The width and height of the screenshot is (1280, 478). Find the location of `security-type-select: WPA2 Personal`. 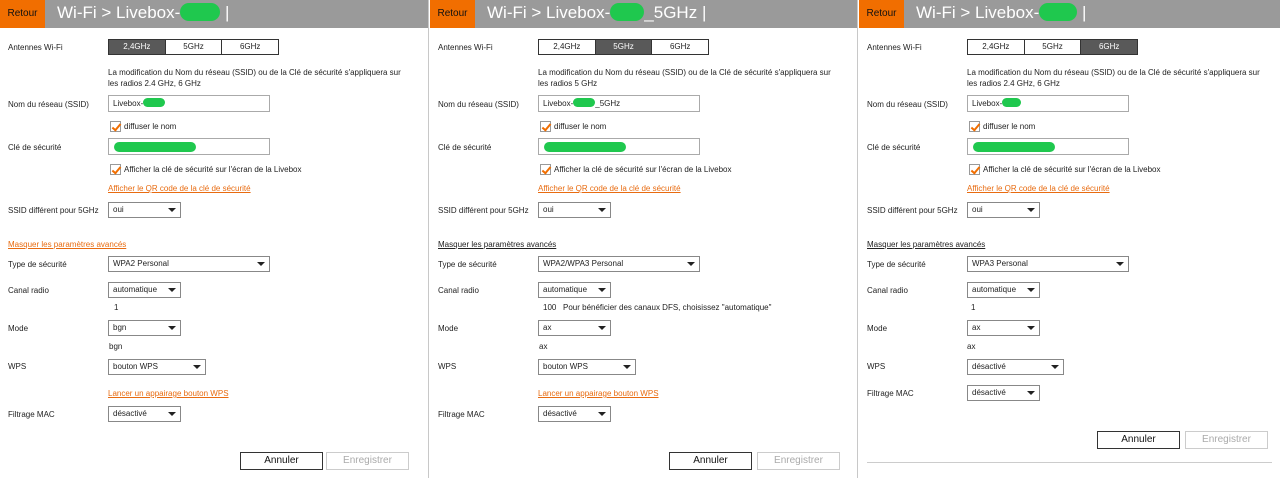

security-type-select: WPA2 Personal is located at coordinates (189, 264).